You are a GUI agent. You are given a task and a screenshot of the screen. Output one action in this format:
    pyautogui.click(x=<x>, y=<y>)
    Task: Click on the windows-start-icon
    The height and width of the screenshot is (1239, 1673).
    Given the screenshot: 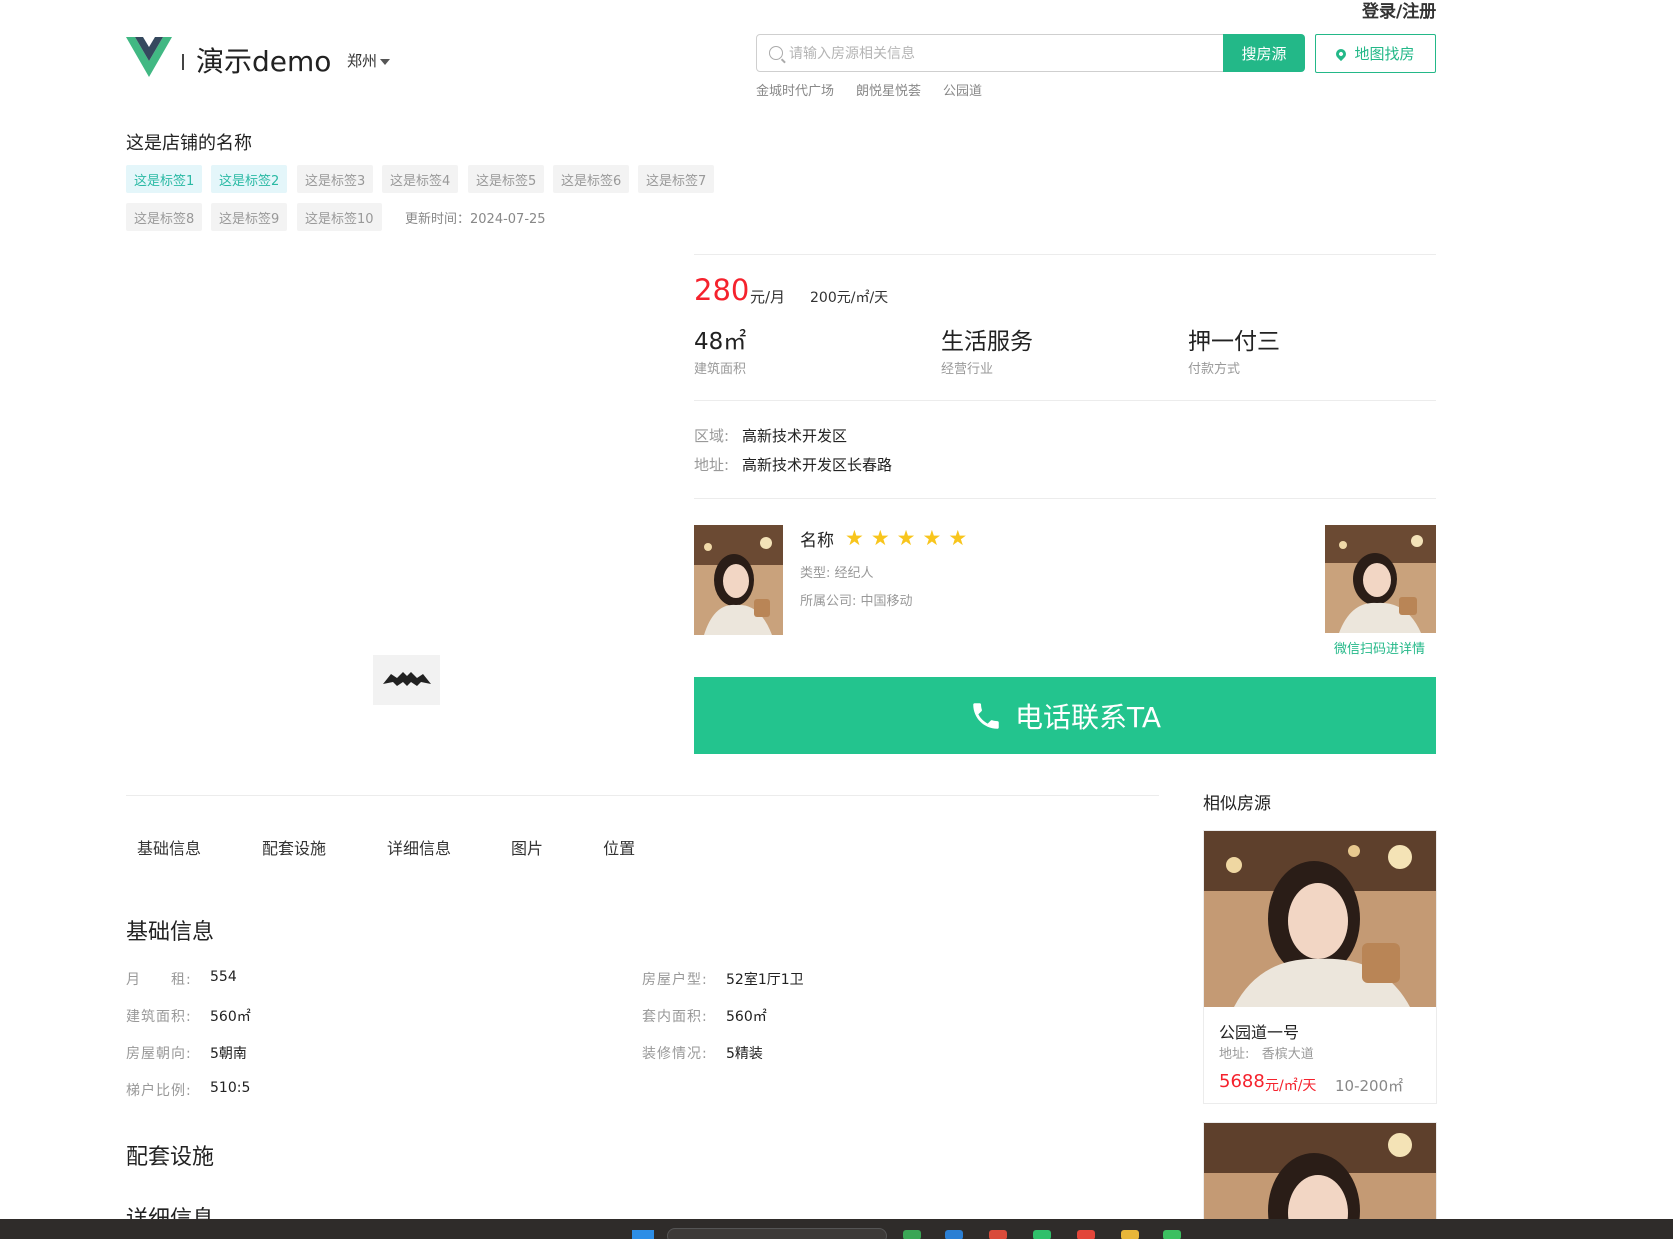 What is the action you would take?
    pyautogui.click(x=643, y=1234)
    